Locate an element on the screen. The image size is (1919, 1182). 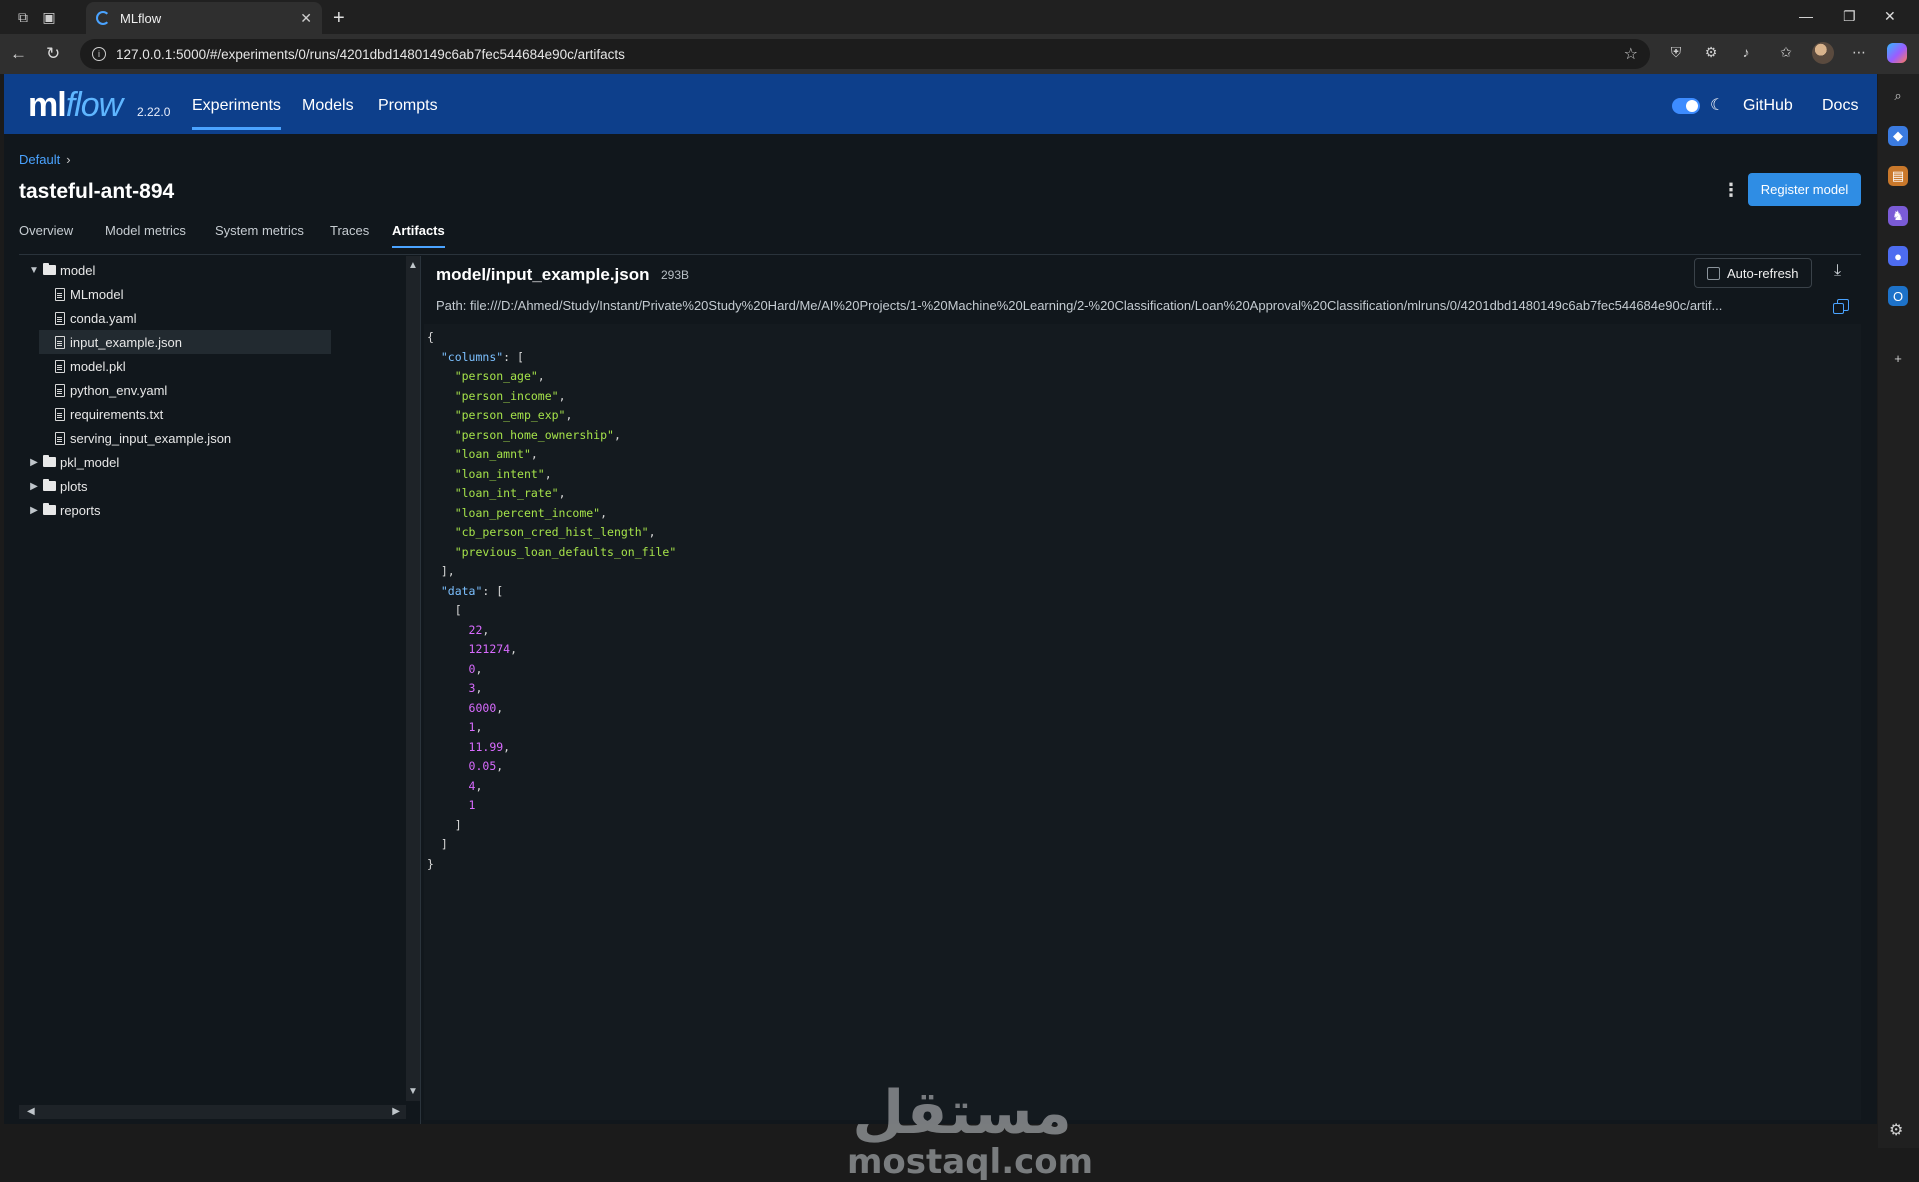
tab-traces: Traces is located at coordinates (349, 234).